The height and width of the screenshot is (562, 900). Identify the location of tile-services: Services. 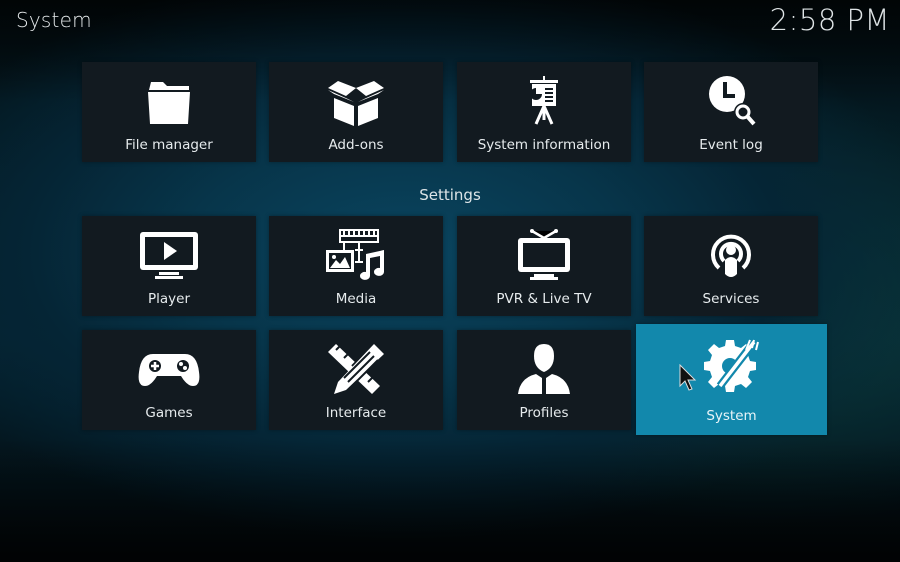
(731, 266).